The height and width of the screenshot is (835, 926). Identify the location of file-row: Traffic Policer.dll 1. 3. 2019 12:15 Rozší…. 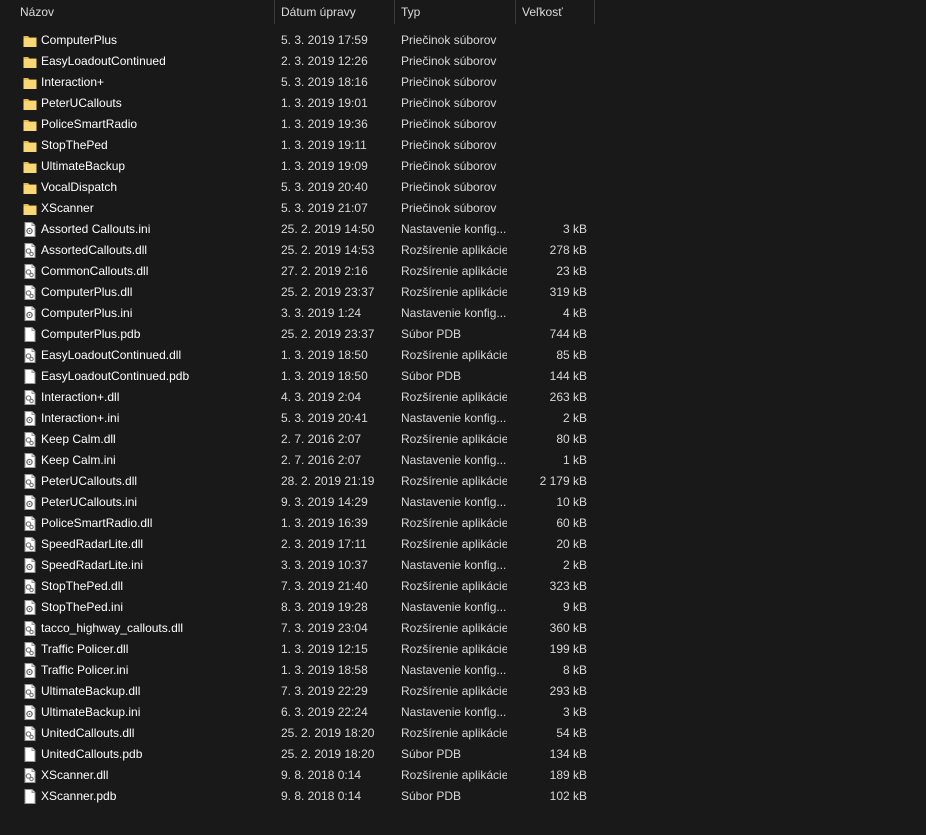
(463, 649).